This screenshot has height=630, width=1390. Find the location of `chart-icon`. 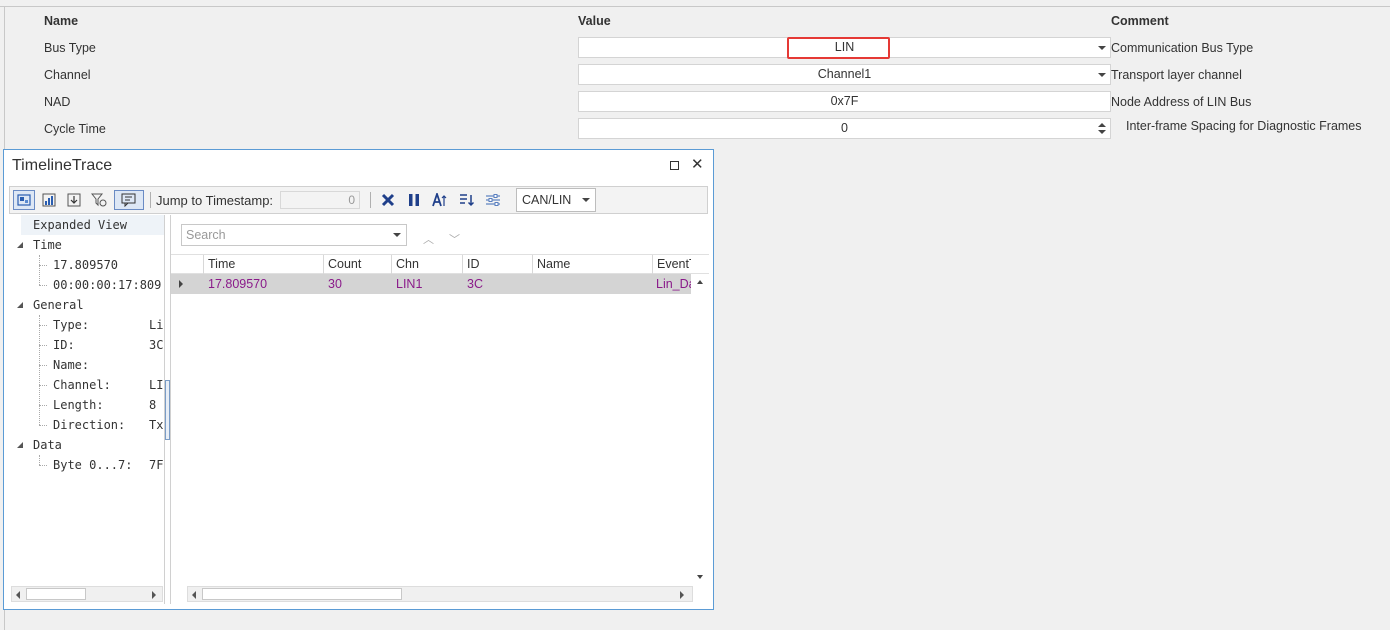

chart-icon is located at coordinates (49, 200).